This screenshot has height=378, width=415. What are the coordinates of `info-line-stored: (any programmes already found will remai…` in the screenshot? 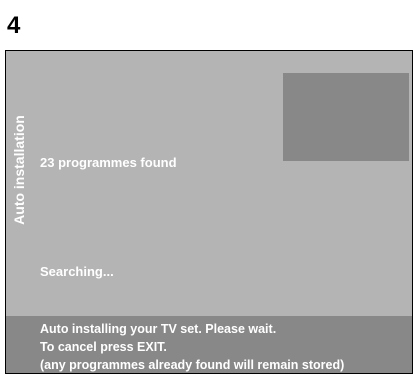 It's located at (192, 365).